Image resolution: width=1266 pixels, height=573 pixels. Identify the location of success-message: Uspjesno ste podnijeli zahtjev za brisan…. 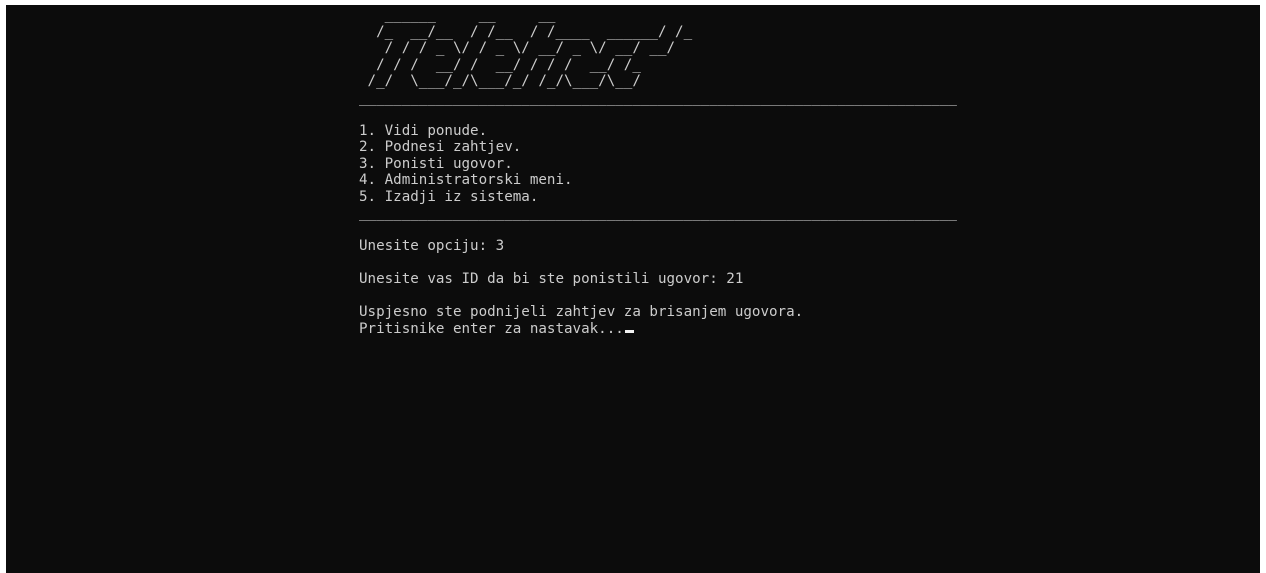
(581, 312).